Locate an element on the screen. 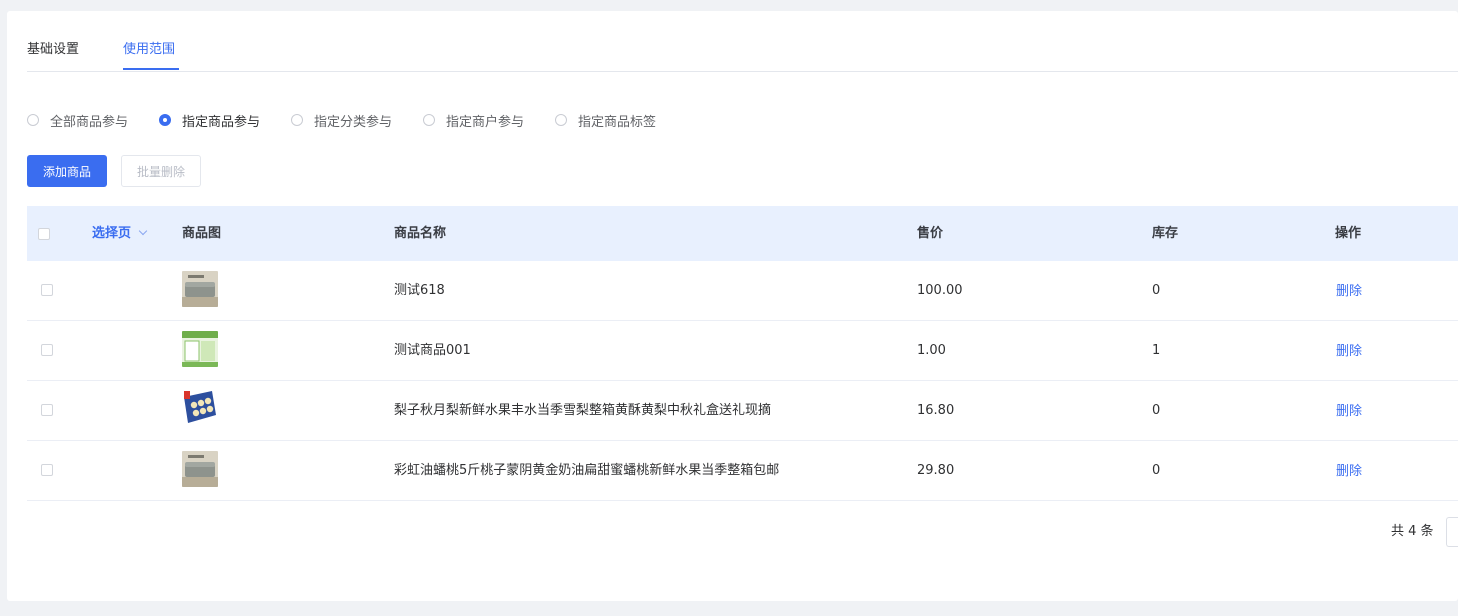  tab-usage-scope: 使用范围 is located at coordinates (149, 50).